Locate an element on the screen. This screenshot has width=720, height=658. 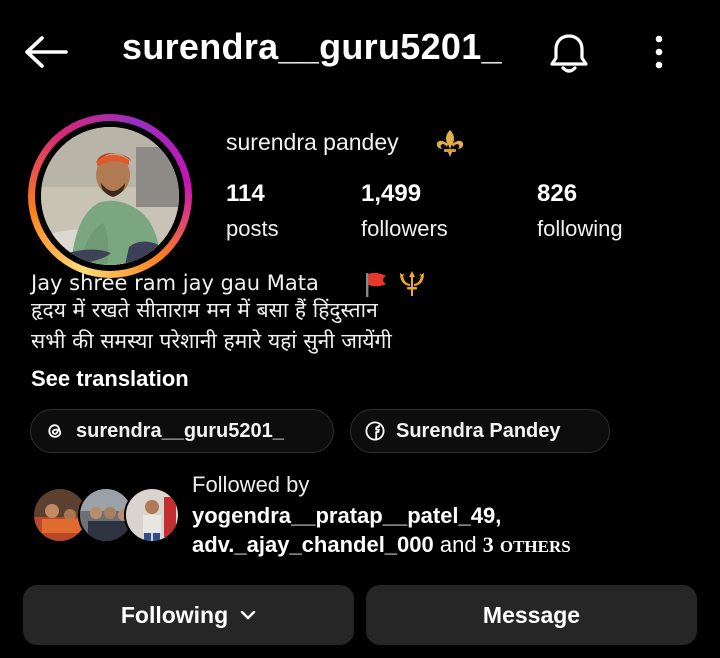
see-translation-link: See translation is located at coordinates (110, 379).